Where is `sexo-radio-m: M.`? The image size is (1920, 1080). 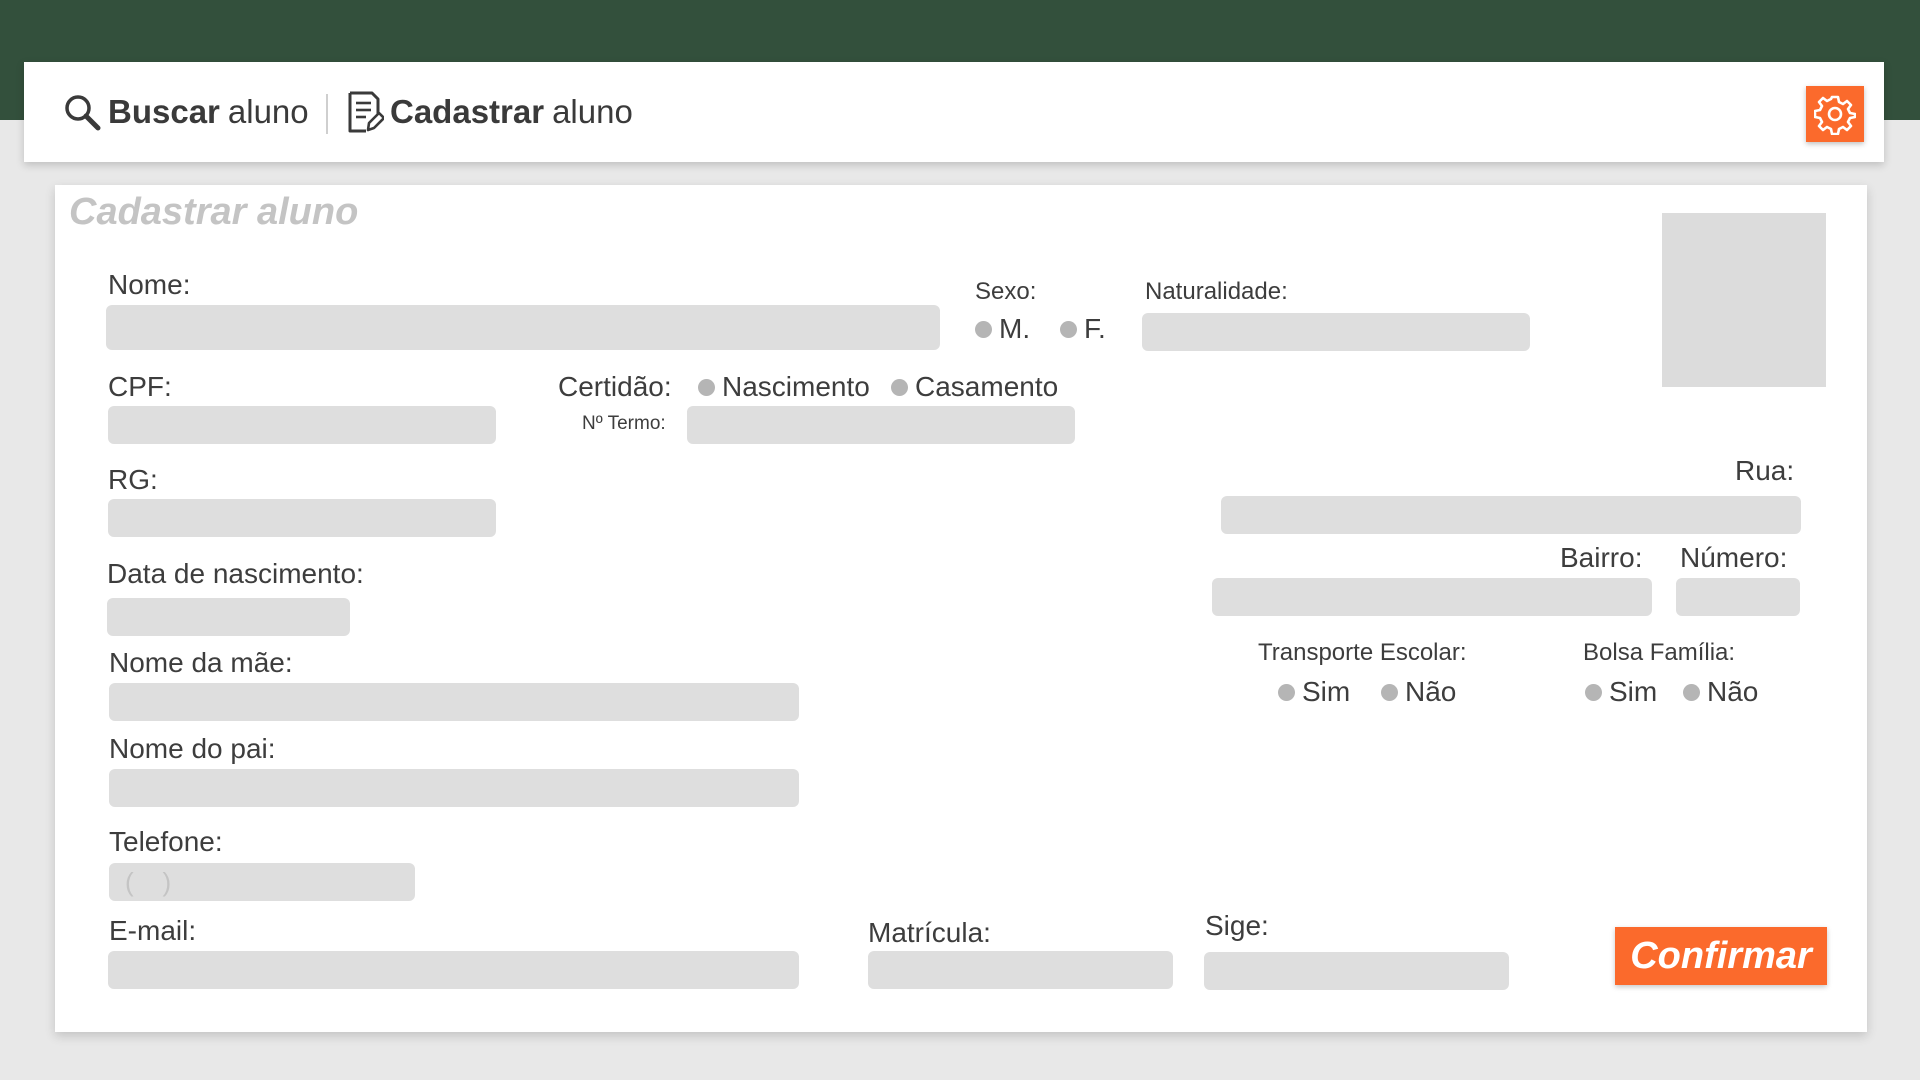
sexo-radio-m: M. is located at coordinates (1002, 329).